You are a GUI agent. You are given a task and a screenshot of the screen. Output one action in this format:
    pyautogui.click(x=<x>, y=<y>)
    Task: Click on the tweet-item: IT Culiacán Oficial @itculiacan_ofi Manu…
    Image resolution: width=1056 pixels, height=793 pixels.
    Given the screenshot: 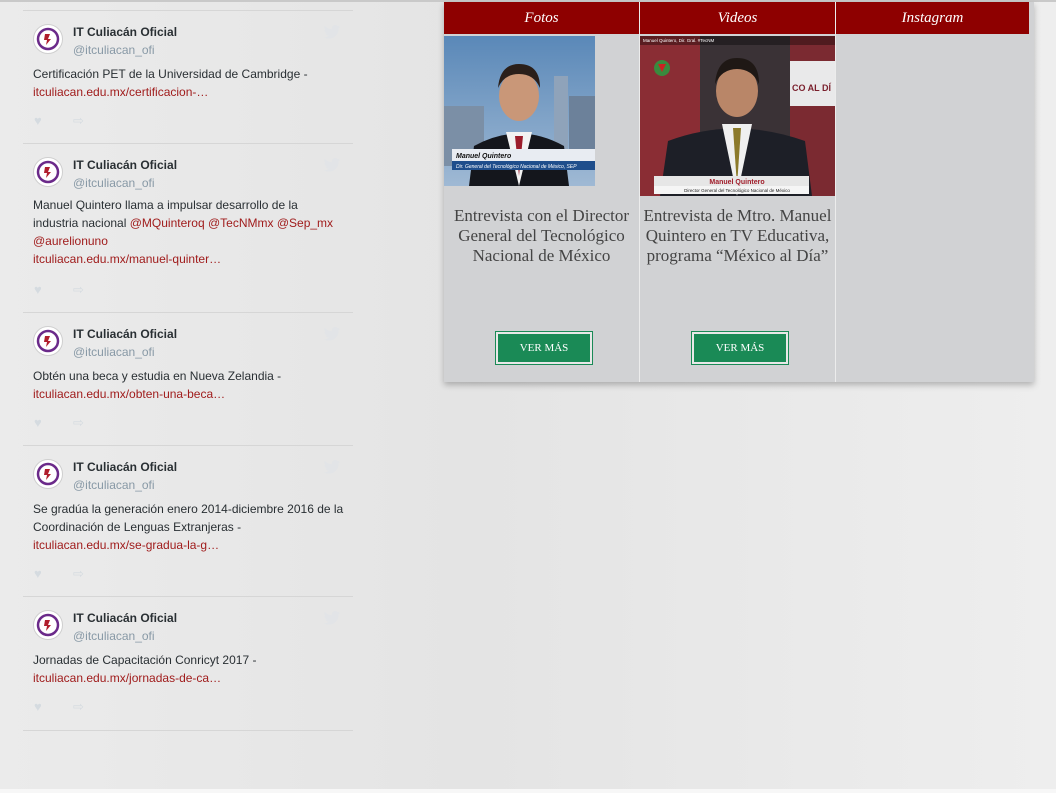 What is the action you would take?
    pyautogui.click(x=188, y=228)
    